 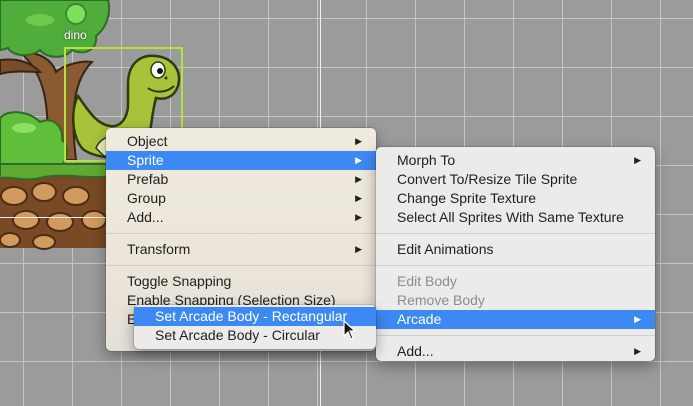 I want to click on menu-item-label: Set Arcade Body - Circular, so click(x=237, y=335).